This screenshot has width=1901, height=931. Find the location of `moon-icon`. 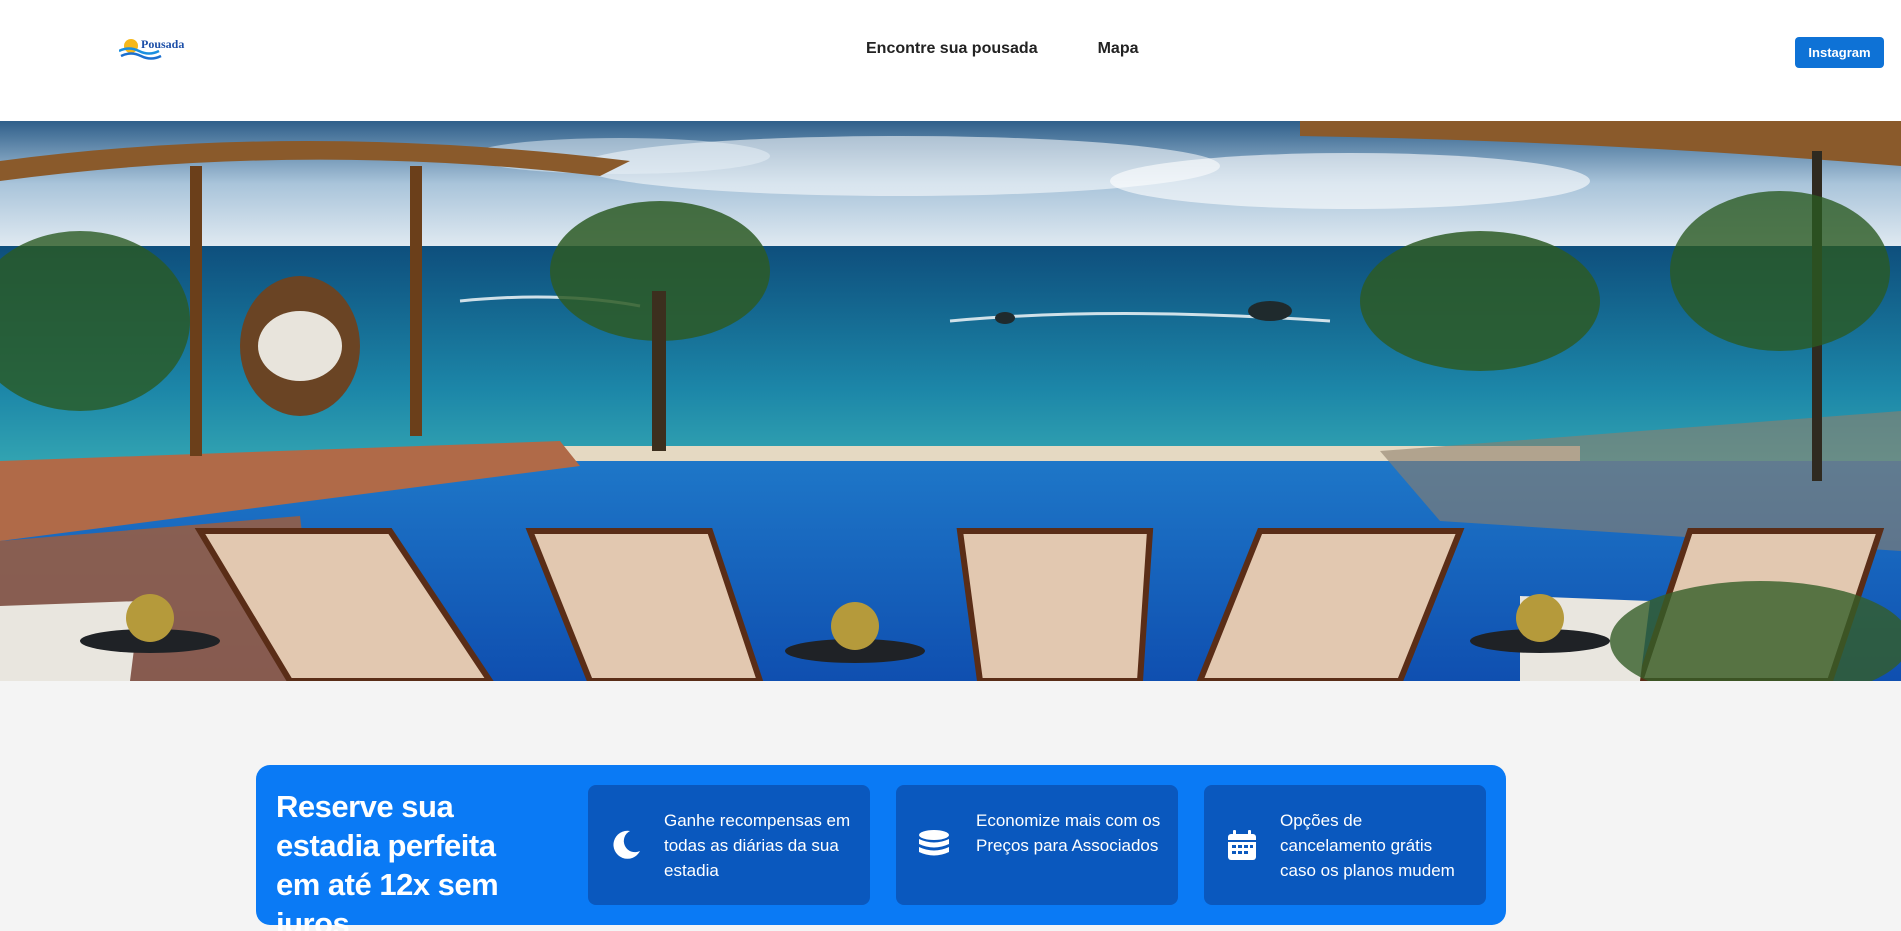

moon-icon is located at coordinates (626, 845).